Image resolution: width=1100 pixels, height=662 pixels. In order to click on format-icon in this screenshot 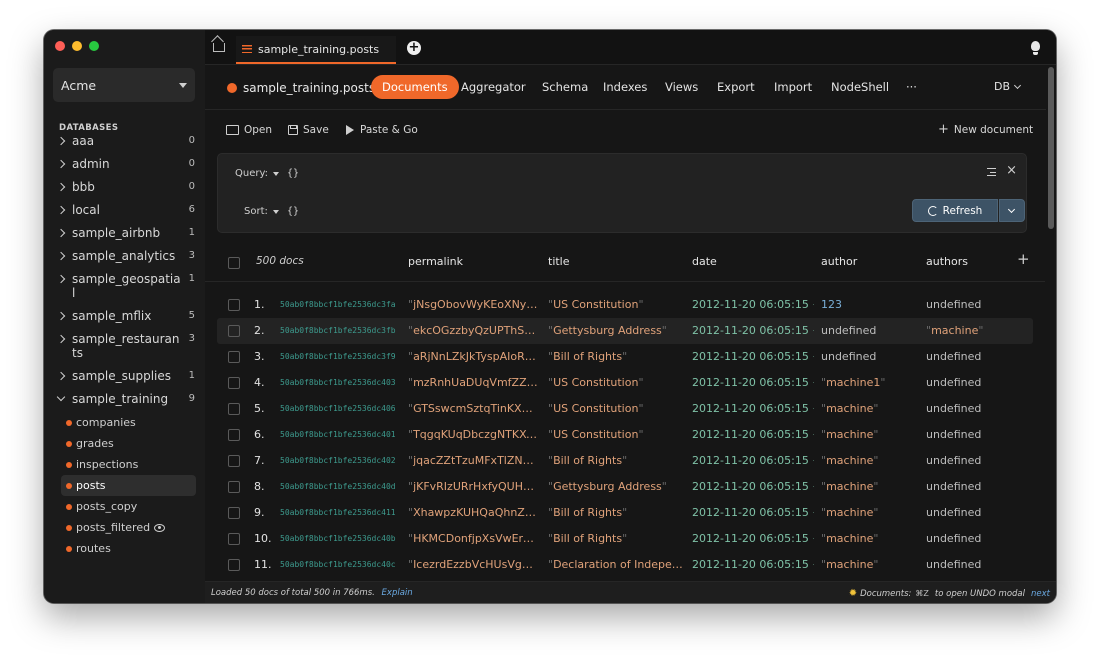, I will do `click(991, 172)`.